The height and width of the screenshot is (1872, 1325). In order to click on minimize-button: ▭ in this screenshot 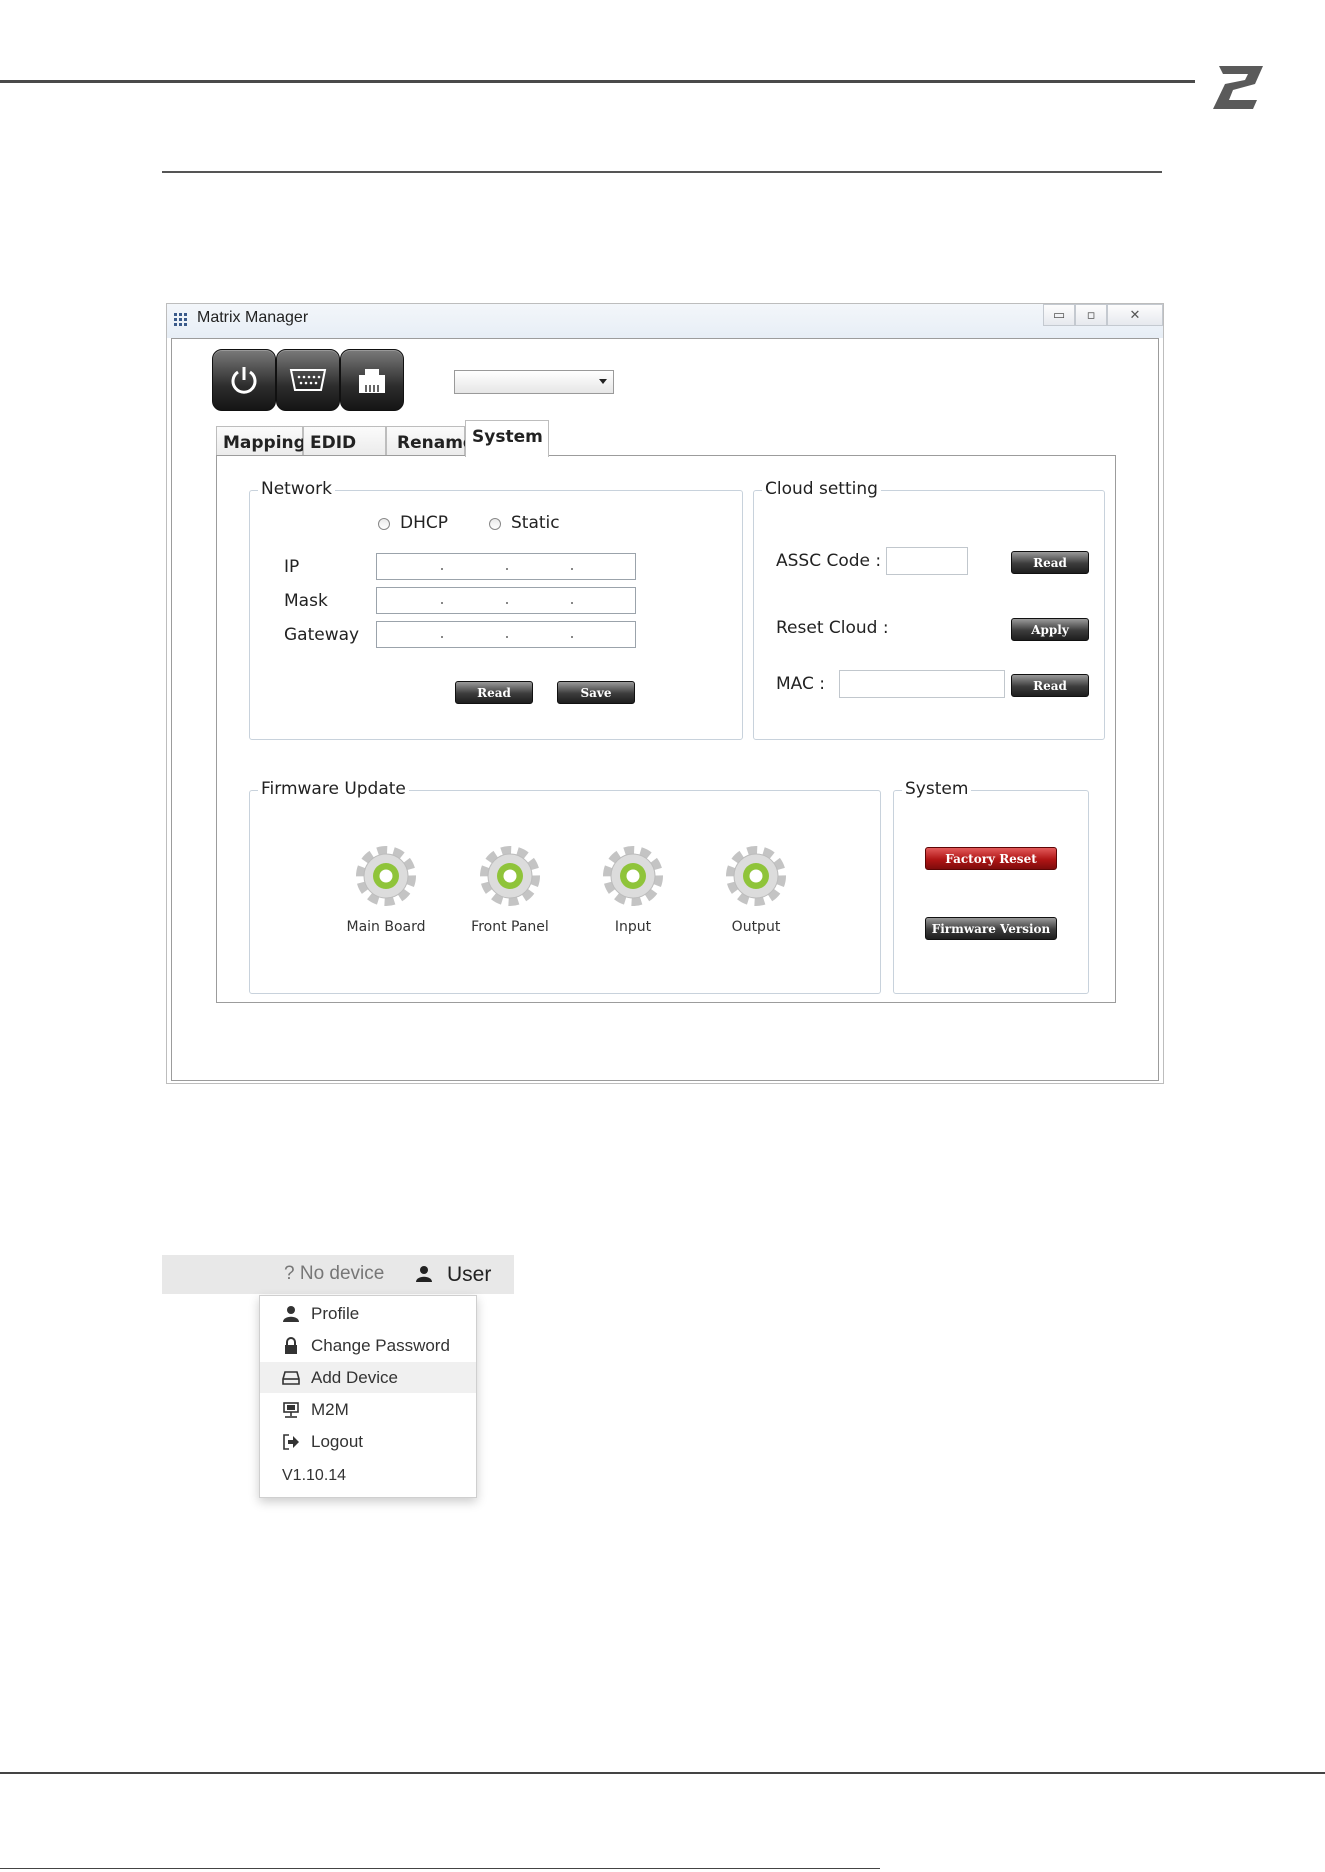, I will do `click(1059, 315)`.